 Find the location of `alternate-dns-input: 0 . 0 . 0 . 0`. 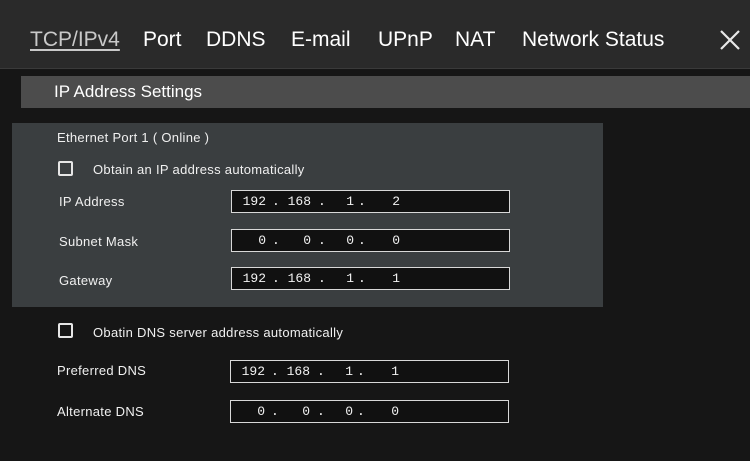

alternate-dns-input: 0 . 0 . 0 . 0 is located at coordinates (369, 411).